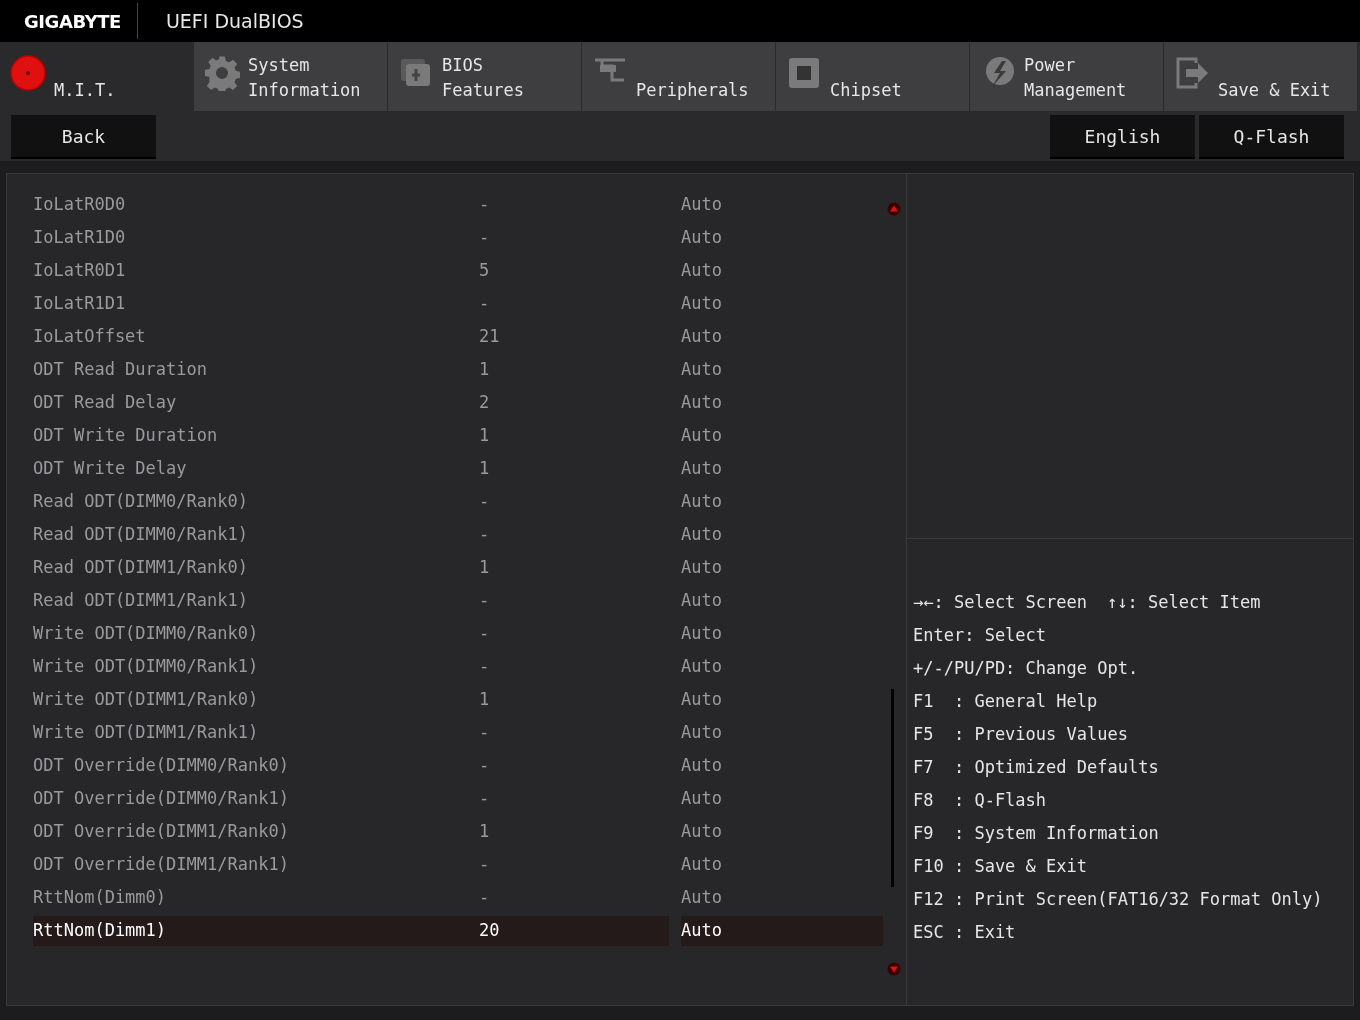 The width and height of the screenshot is (1360, 1020). What do you see at coordinates (351, 237) in the screenshot?
I see `setting-name: IoLatR1D0 -` at bounding box center [351, 237].